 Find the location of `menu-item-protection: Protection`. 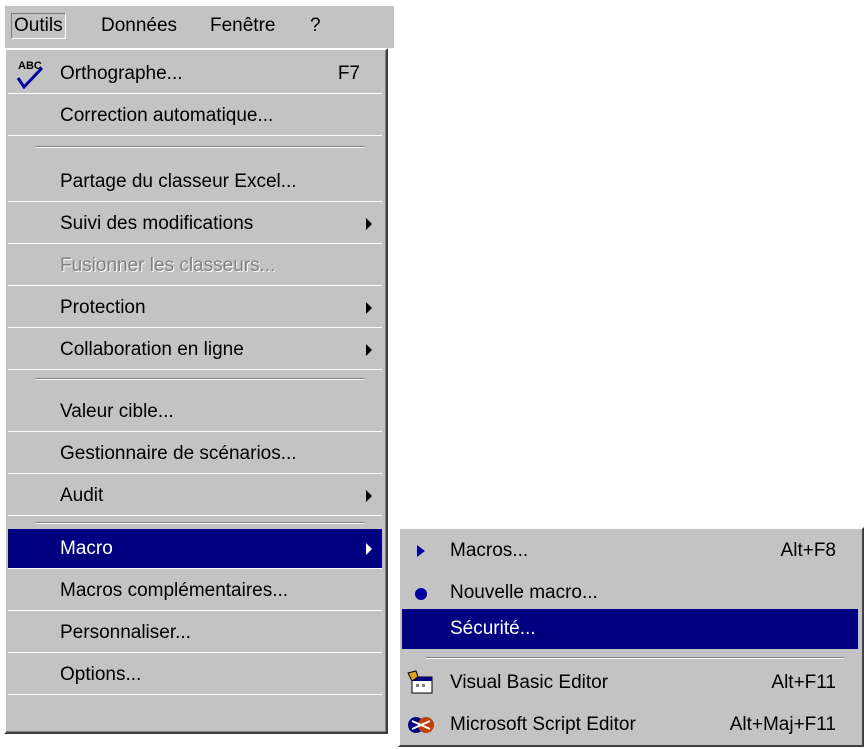

menu-item-protection: Protection is located at coordinates (195, 308).